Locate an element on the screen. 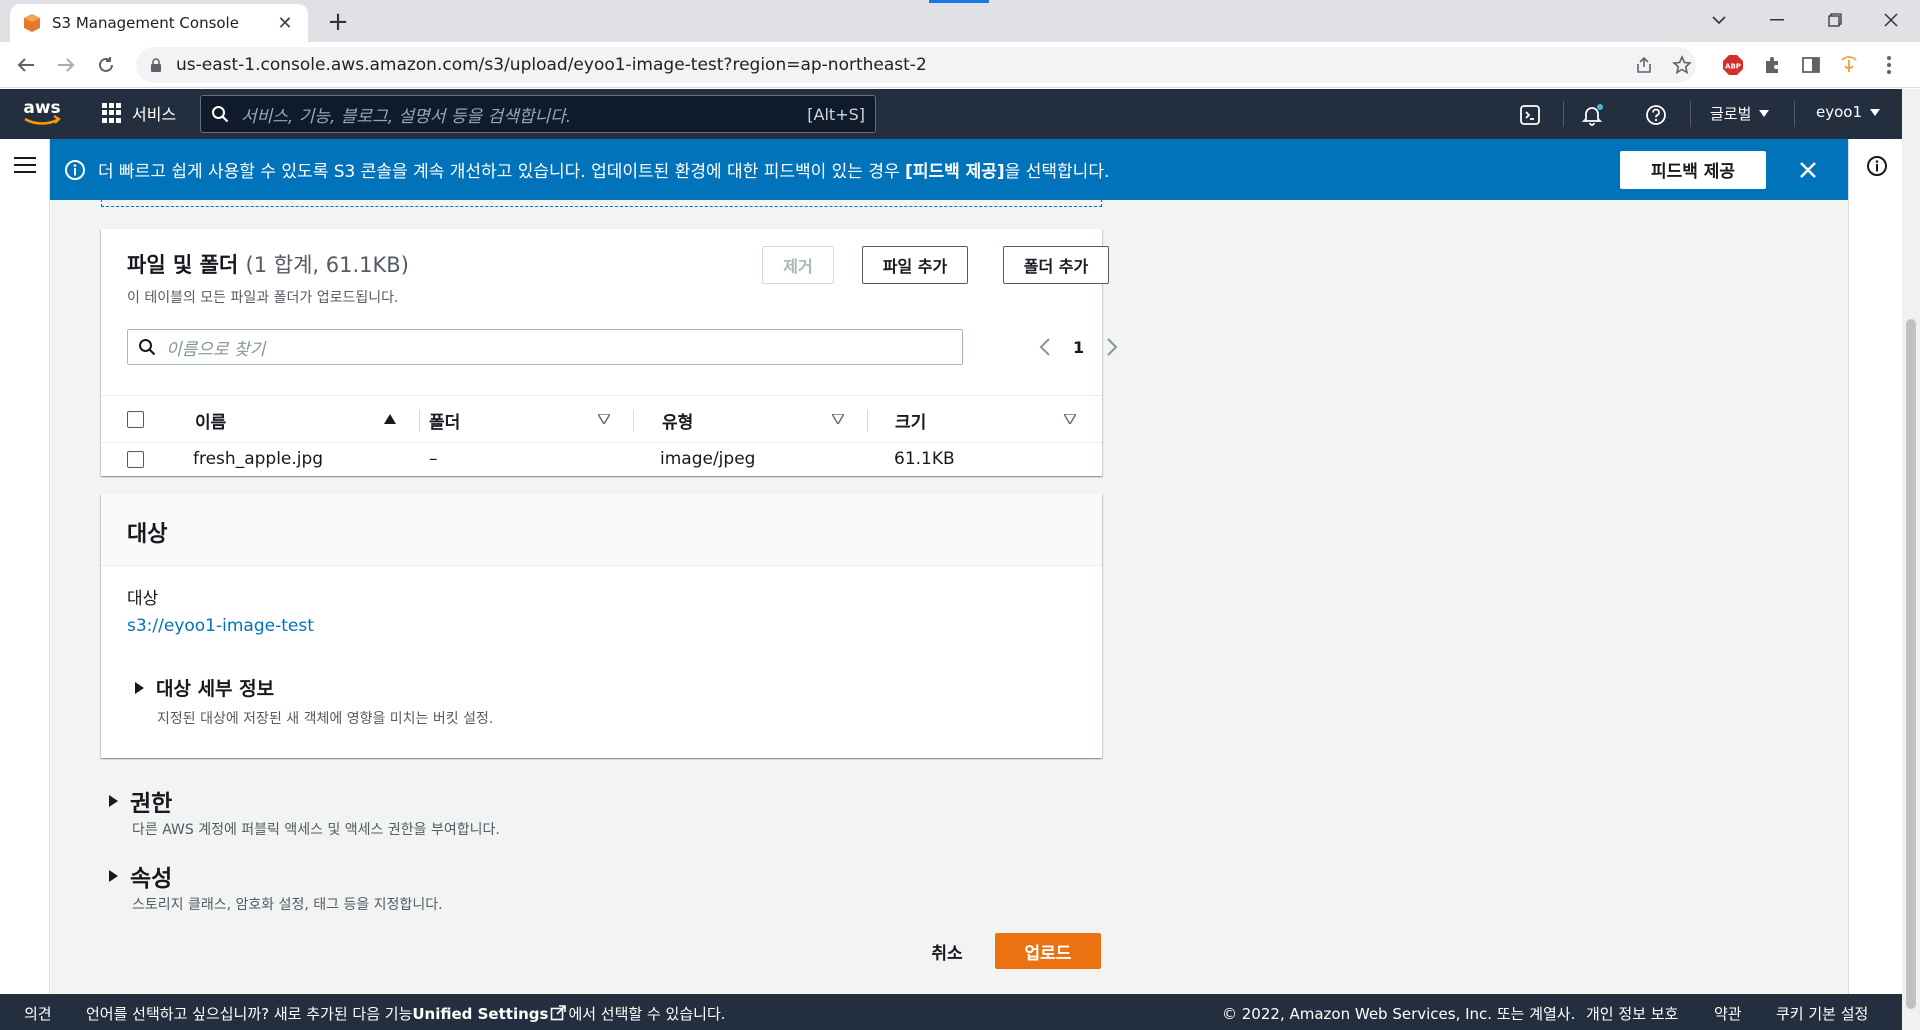 This screenshot has width=1920, height=1030. loading-indicator is located at coordinates (959, 1).